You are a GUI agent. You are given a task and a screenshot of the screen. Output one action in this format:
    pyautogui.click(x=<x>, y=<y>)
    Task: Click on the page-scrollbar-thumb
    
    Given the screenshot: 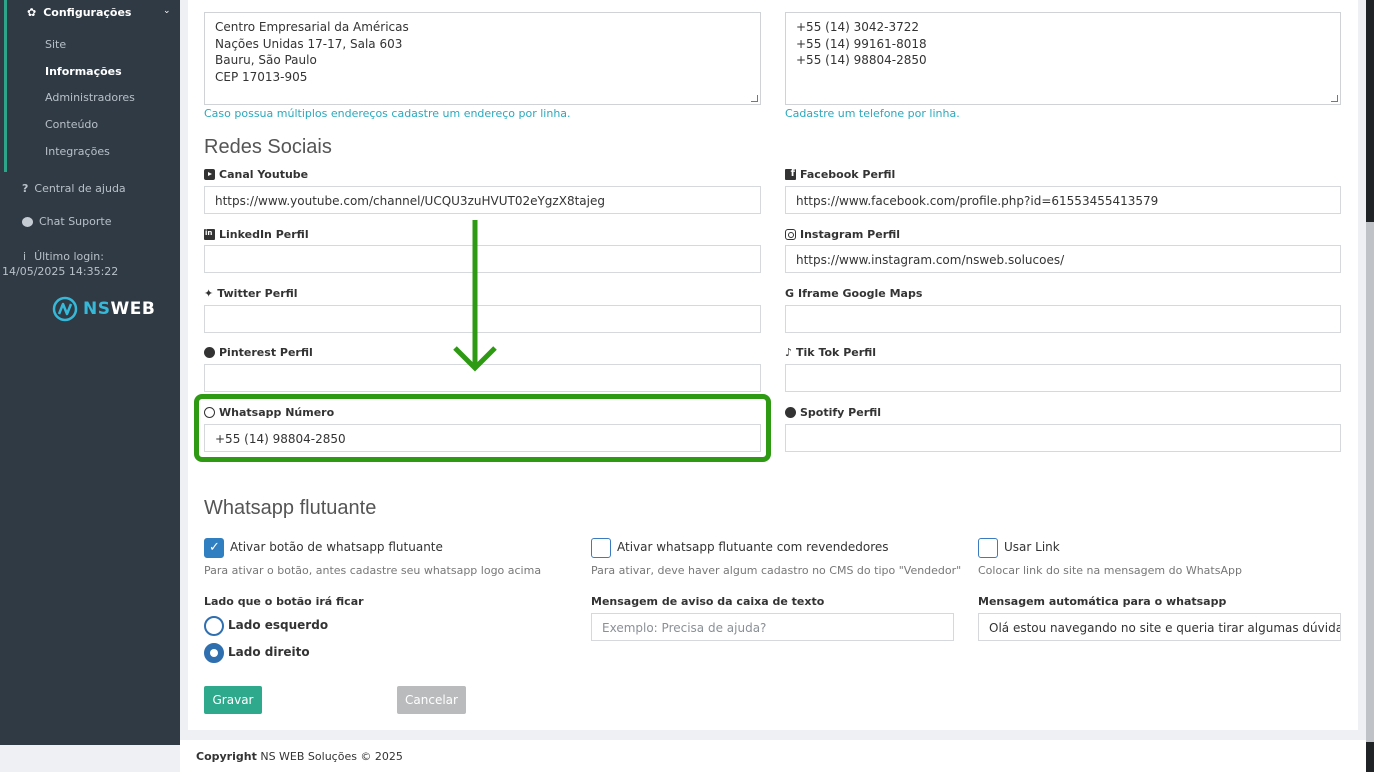 What is the action you would take?
    pyautogui.click(x=1370, y=482)
    